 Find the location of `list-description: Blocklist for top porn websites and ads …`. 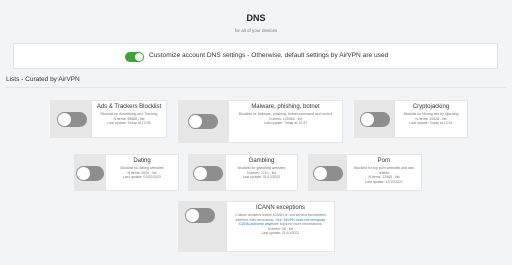

list-description: Blocklist for top porn websites and ads … is located at coordinates (384, 170).